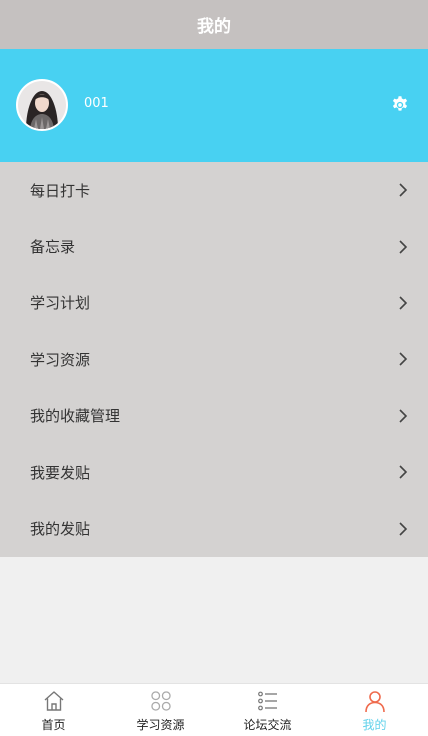 This screenshot has height=736, width=428. I want to click on top-nav-bar: 我的, so click(214, 24).